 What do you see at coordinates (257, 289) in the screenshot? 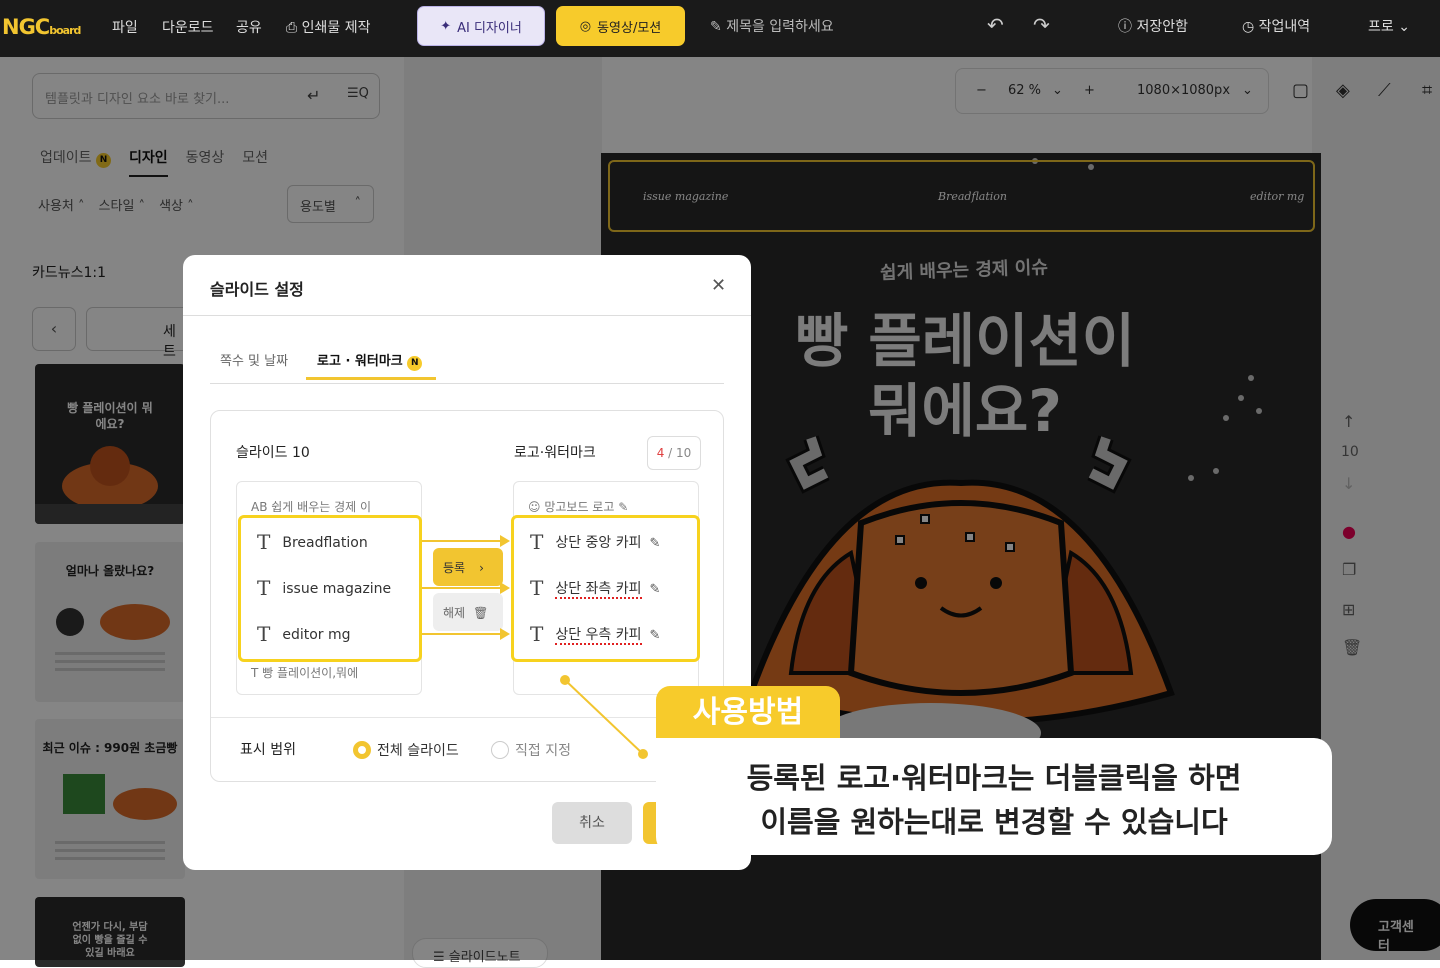
I see `modal-title: 슬라이드 설정` at bounding box center [257, 289].